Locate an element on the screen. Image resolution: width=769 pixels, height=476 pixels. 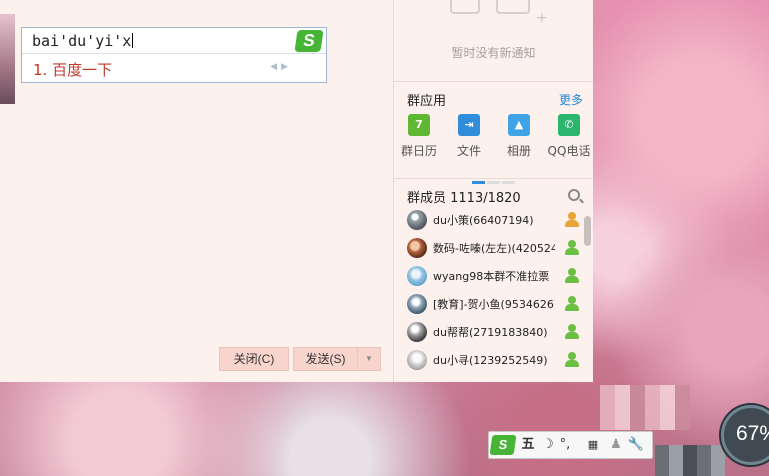
ime-page-arrows-icon: ◀▶ is located at coordinates (281, 67).